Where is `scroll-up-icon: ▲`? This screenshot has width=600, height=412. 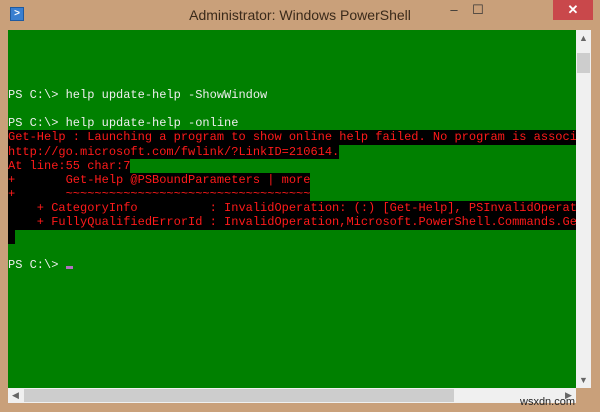
scroll-up-icon: ▲ is located at coordinates (583, 38).